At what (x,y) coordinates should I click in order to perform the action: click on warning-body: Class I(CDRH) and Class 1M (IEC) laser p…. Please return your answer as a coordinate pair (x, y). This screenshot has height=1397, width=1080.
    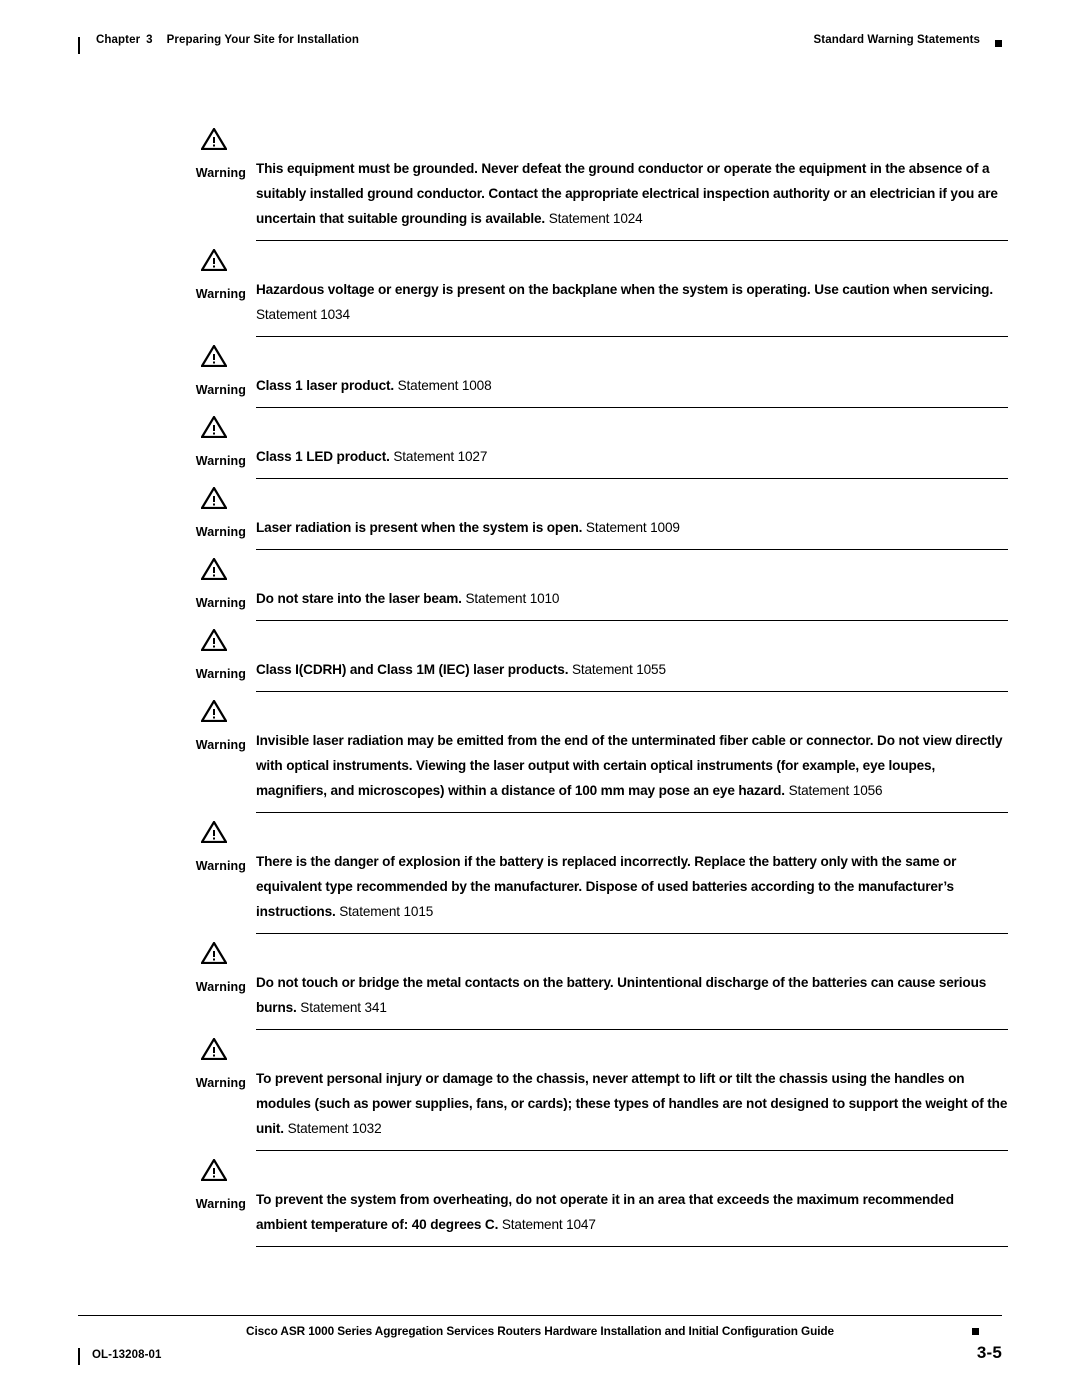
    Looking at the image, I should click on (632, 660).